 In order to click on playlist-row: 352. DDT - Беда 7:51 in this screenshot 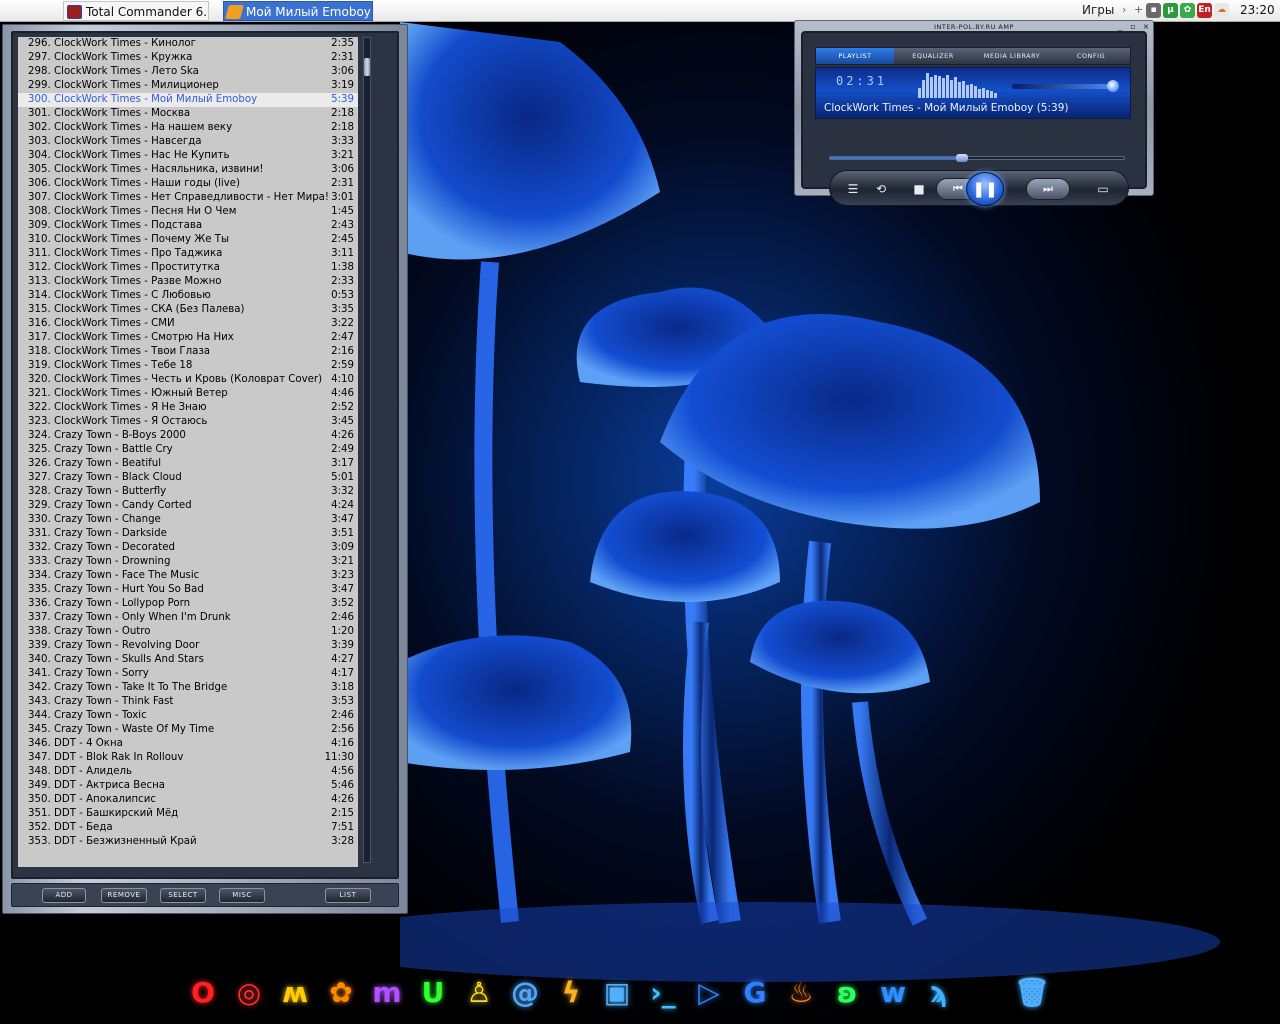, I will do `click(188, 828)`.